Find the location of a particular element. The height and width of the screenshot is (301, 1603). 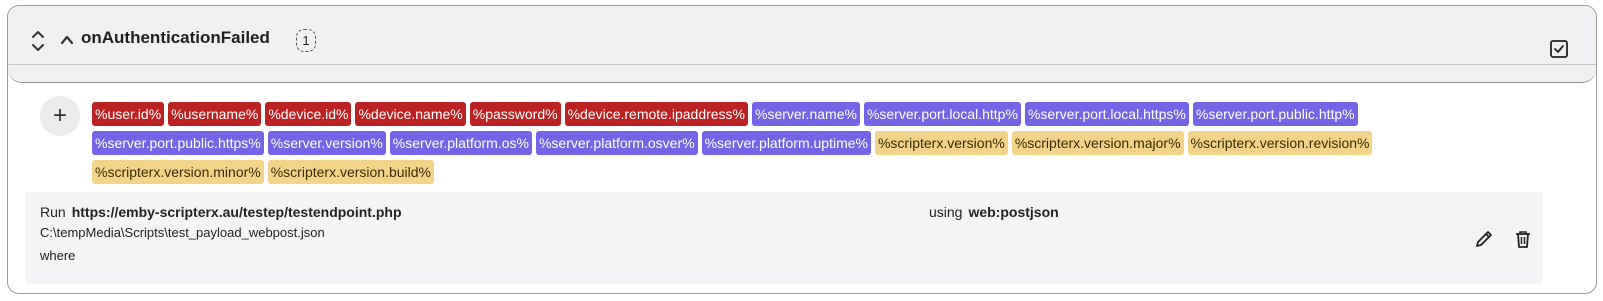

token-chip: %server.port.local.https% is located at coordinates (1106, 114).